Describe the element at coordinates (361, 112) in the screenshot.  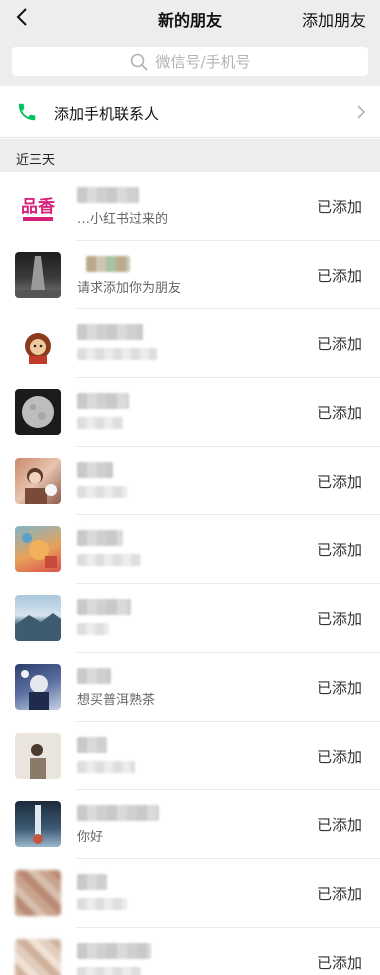
I see `chevron-right-icon` at that location.